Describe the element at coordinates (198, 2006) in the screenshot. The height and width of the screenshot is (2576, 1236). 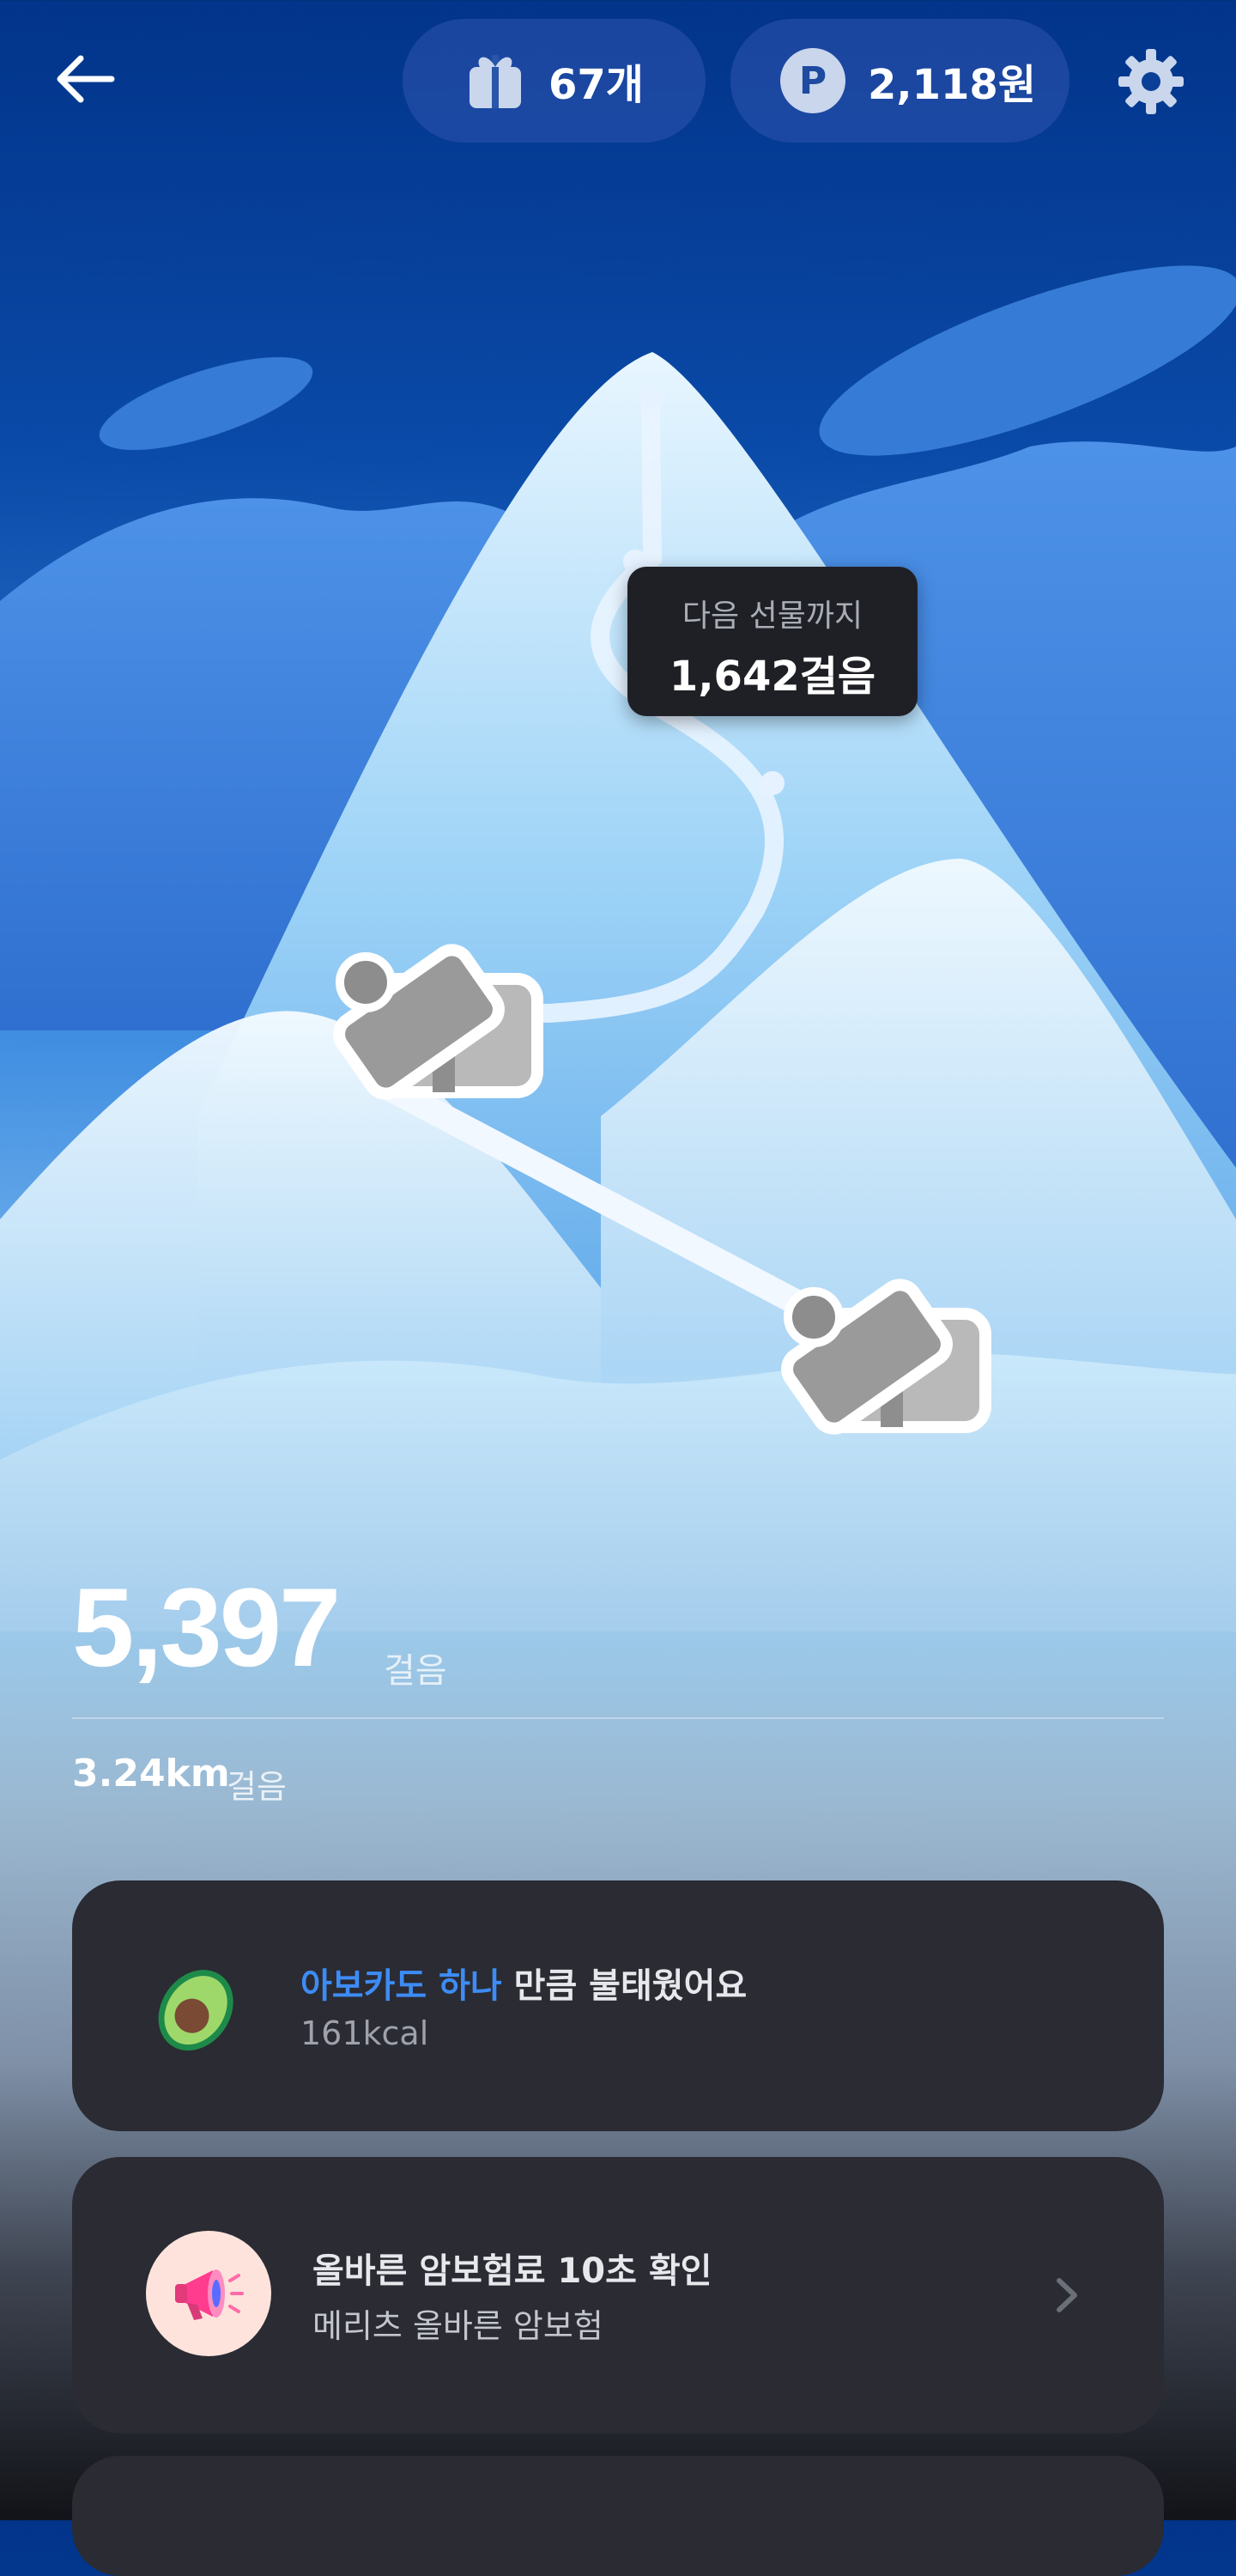
I see `avocado-icon` at that location.